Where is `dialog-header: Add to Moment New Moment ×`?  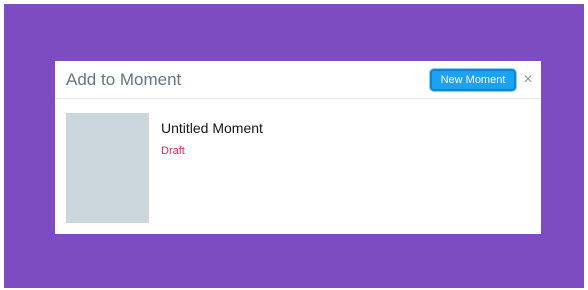
dialog-header: Add to Moment New Moment × is located at coordinates (298, 80).